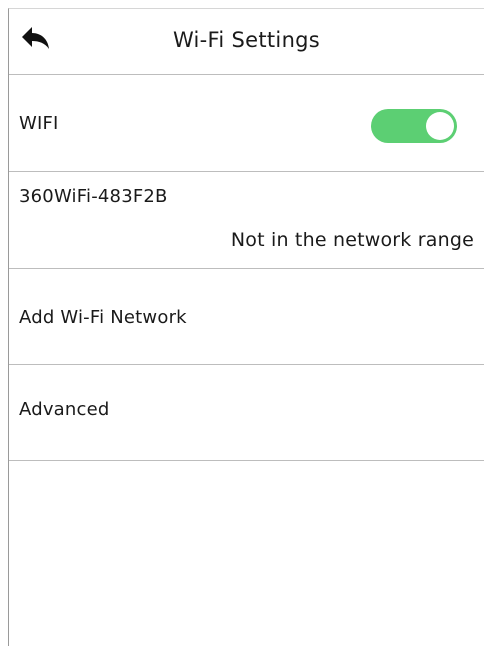  I want to click on network-status: Not in the network range, so click(352, 240).